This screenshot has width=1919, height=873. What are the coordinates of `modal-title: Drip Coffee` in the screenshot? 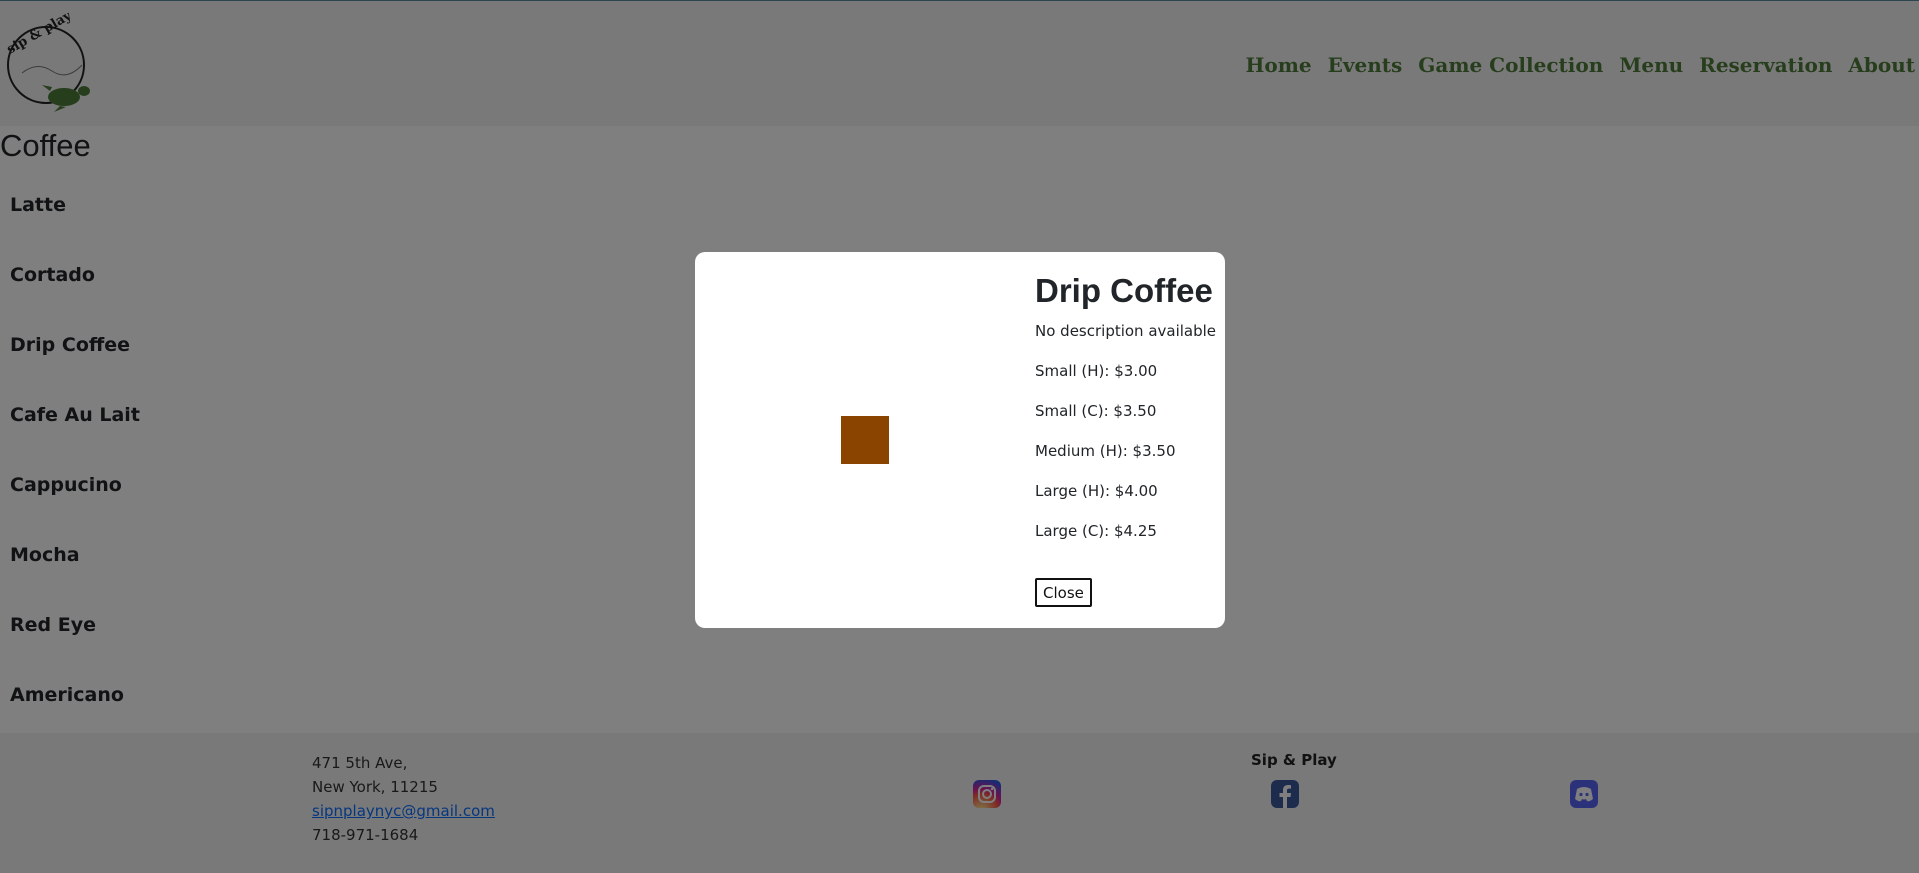 It's located at (1124, 290).